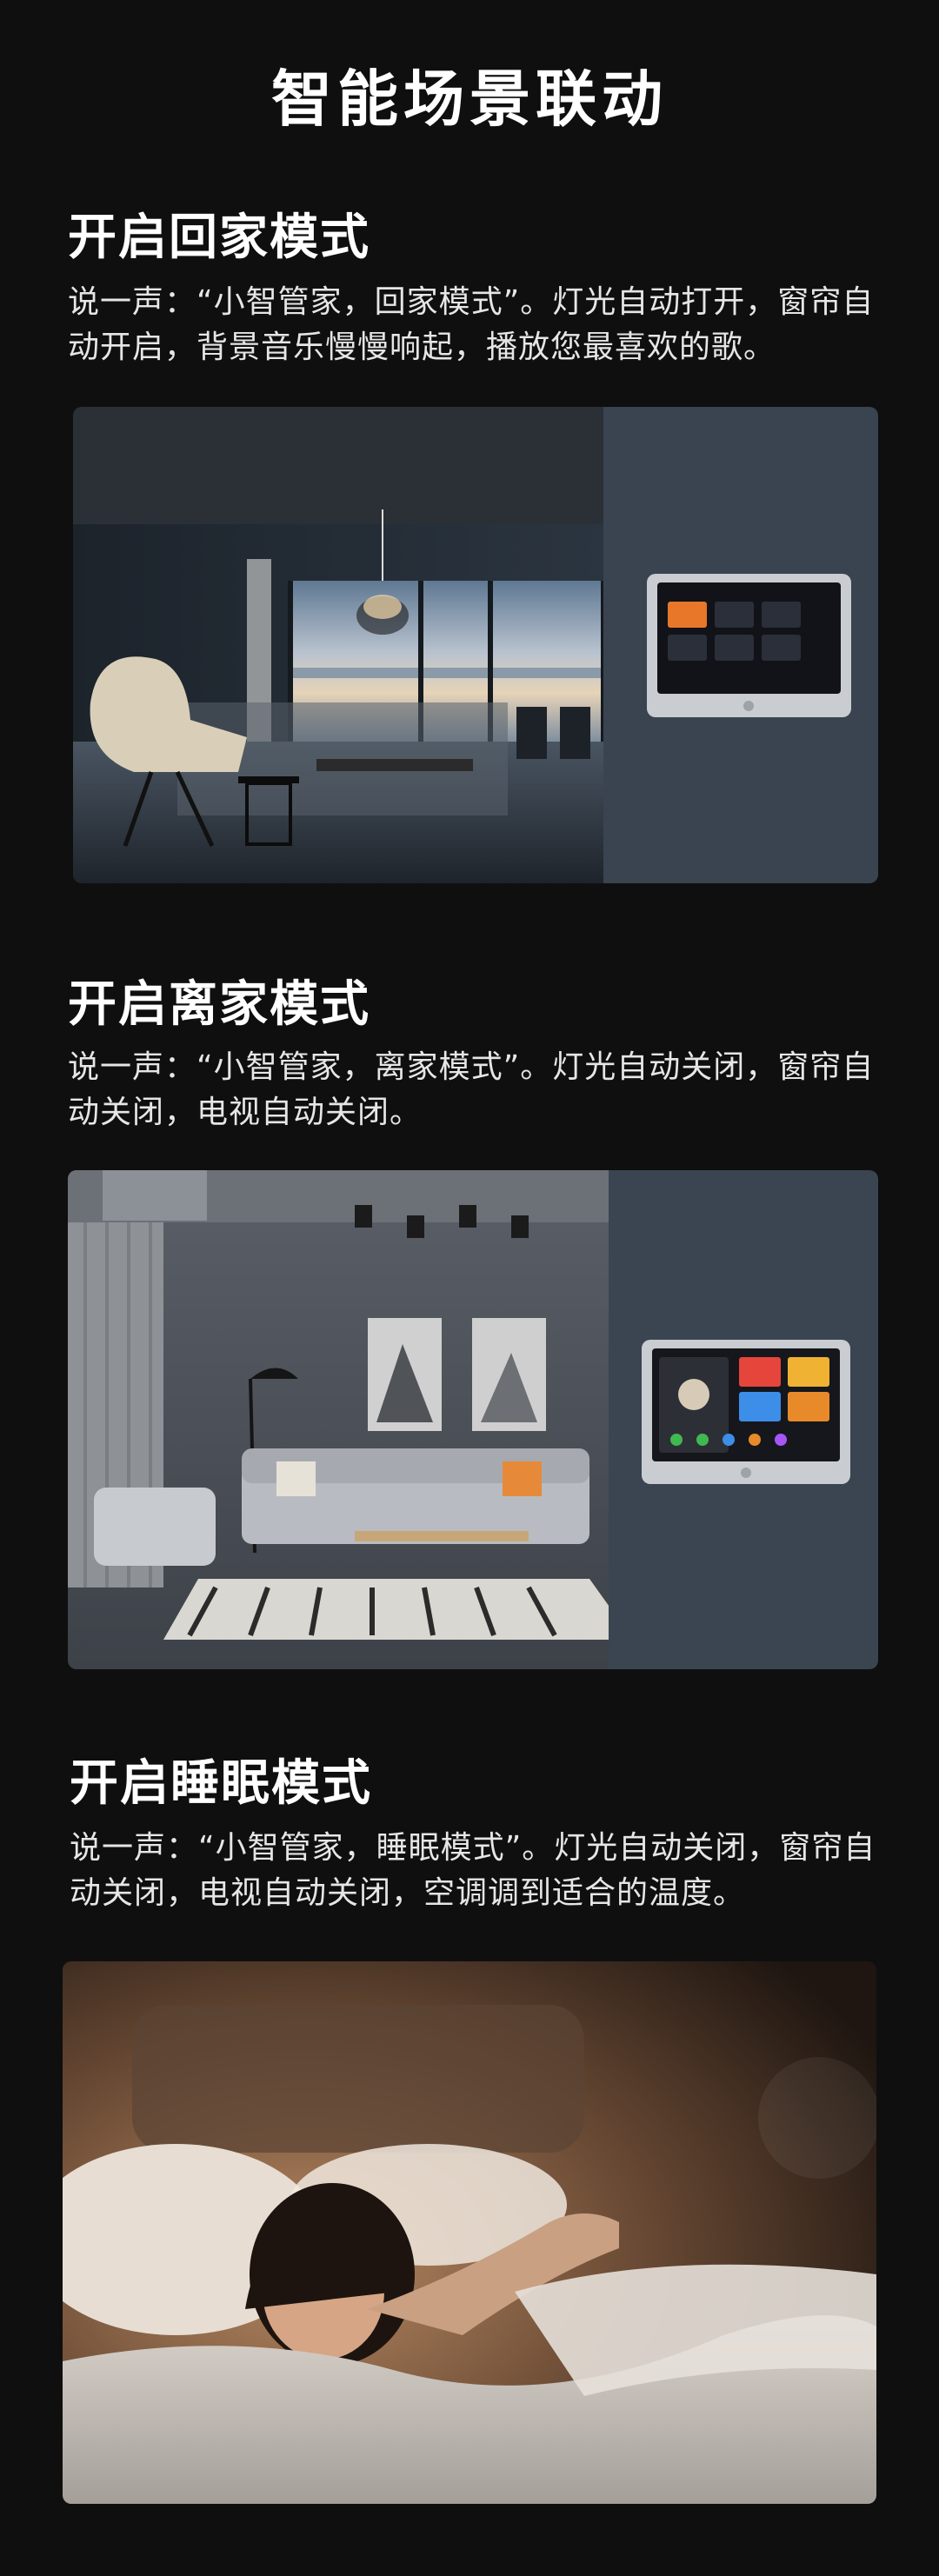  I want to click on page-title: 智能场景联动, so click(469, 99).